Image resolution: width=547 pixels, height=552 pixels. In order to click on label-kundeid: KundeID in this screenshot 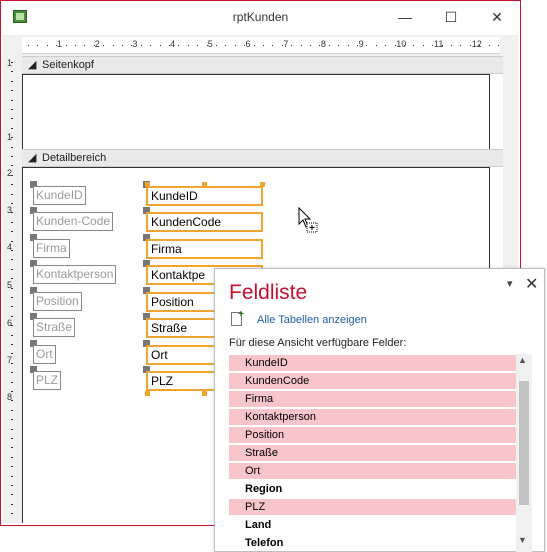, I will do `click(59, 195)`.